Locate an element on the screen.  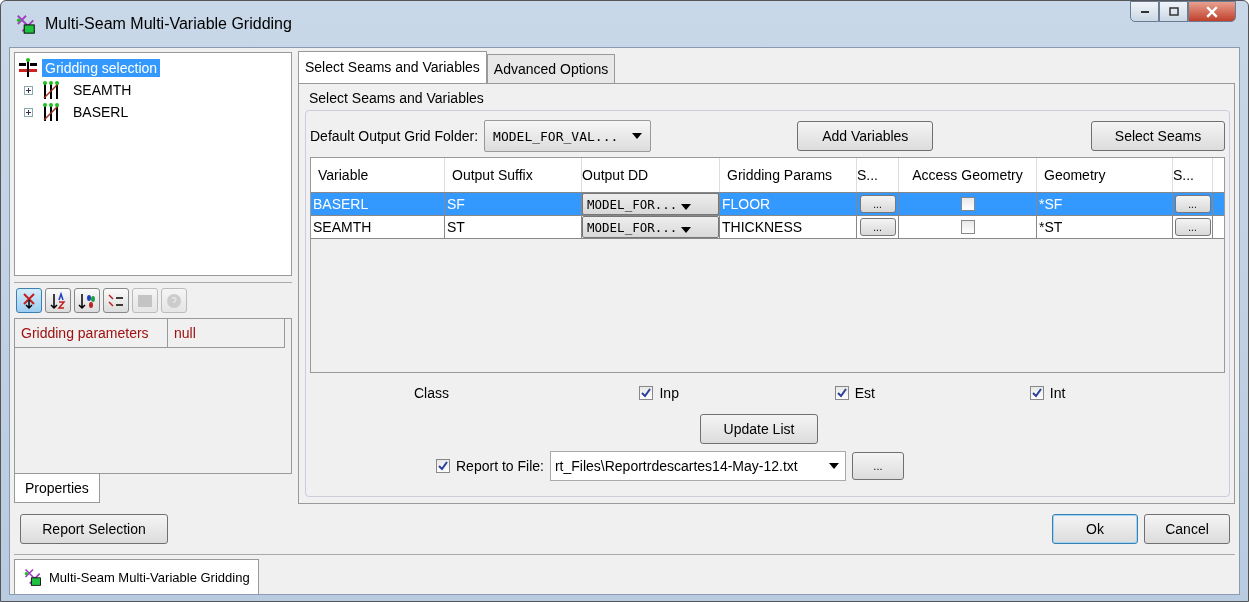
close-icon is located at coordinates (1212, 11).